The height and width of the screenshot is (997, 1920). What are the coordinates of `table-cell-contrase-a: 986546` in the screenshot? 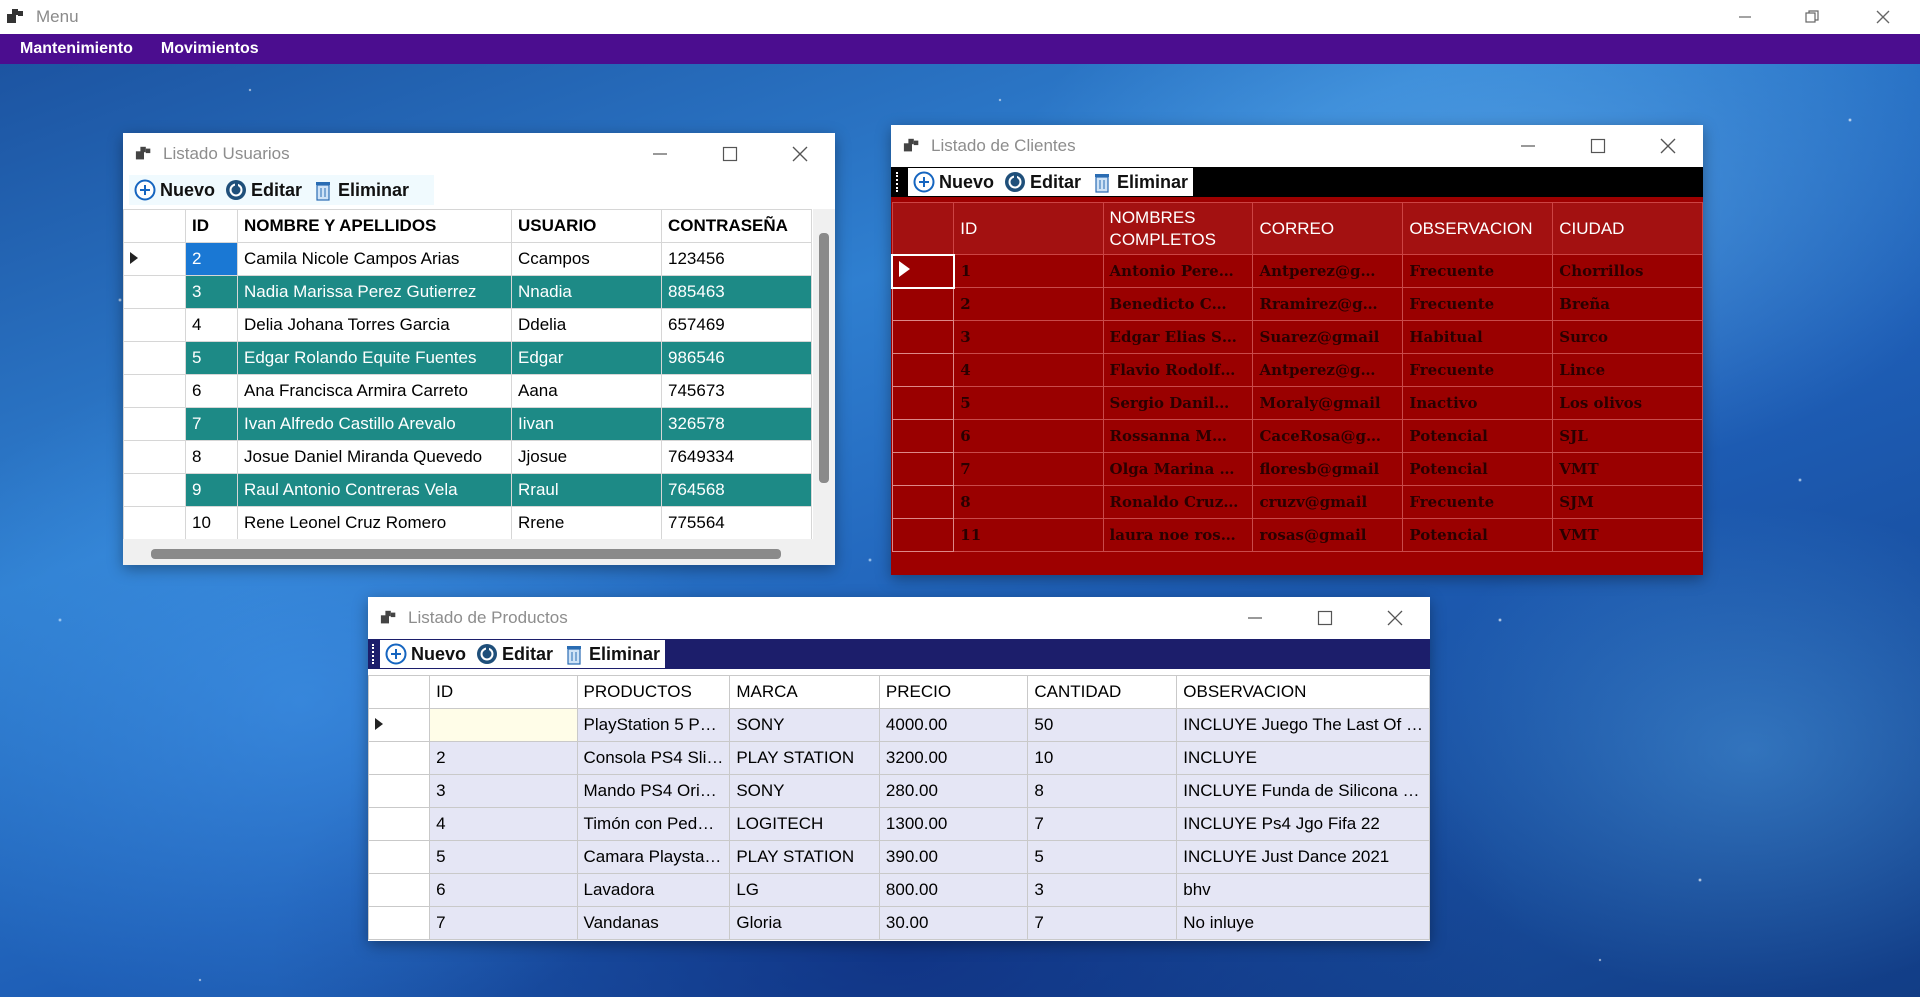 It's located at (736, 358).